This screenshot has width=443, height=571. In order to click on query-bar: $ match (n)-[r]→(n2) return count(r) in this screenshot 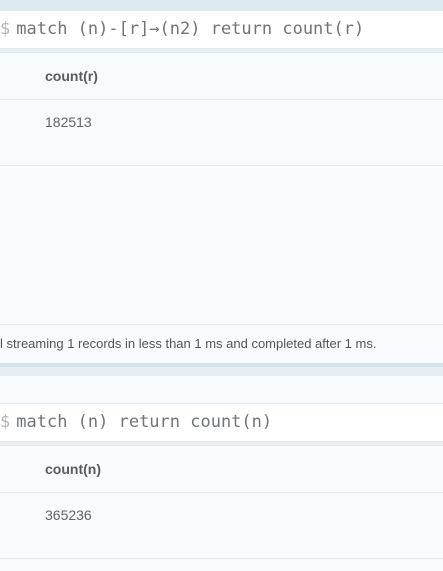, I will do `click(221, 30)`.